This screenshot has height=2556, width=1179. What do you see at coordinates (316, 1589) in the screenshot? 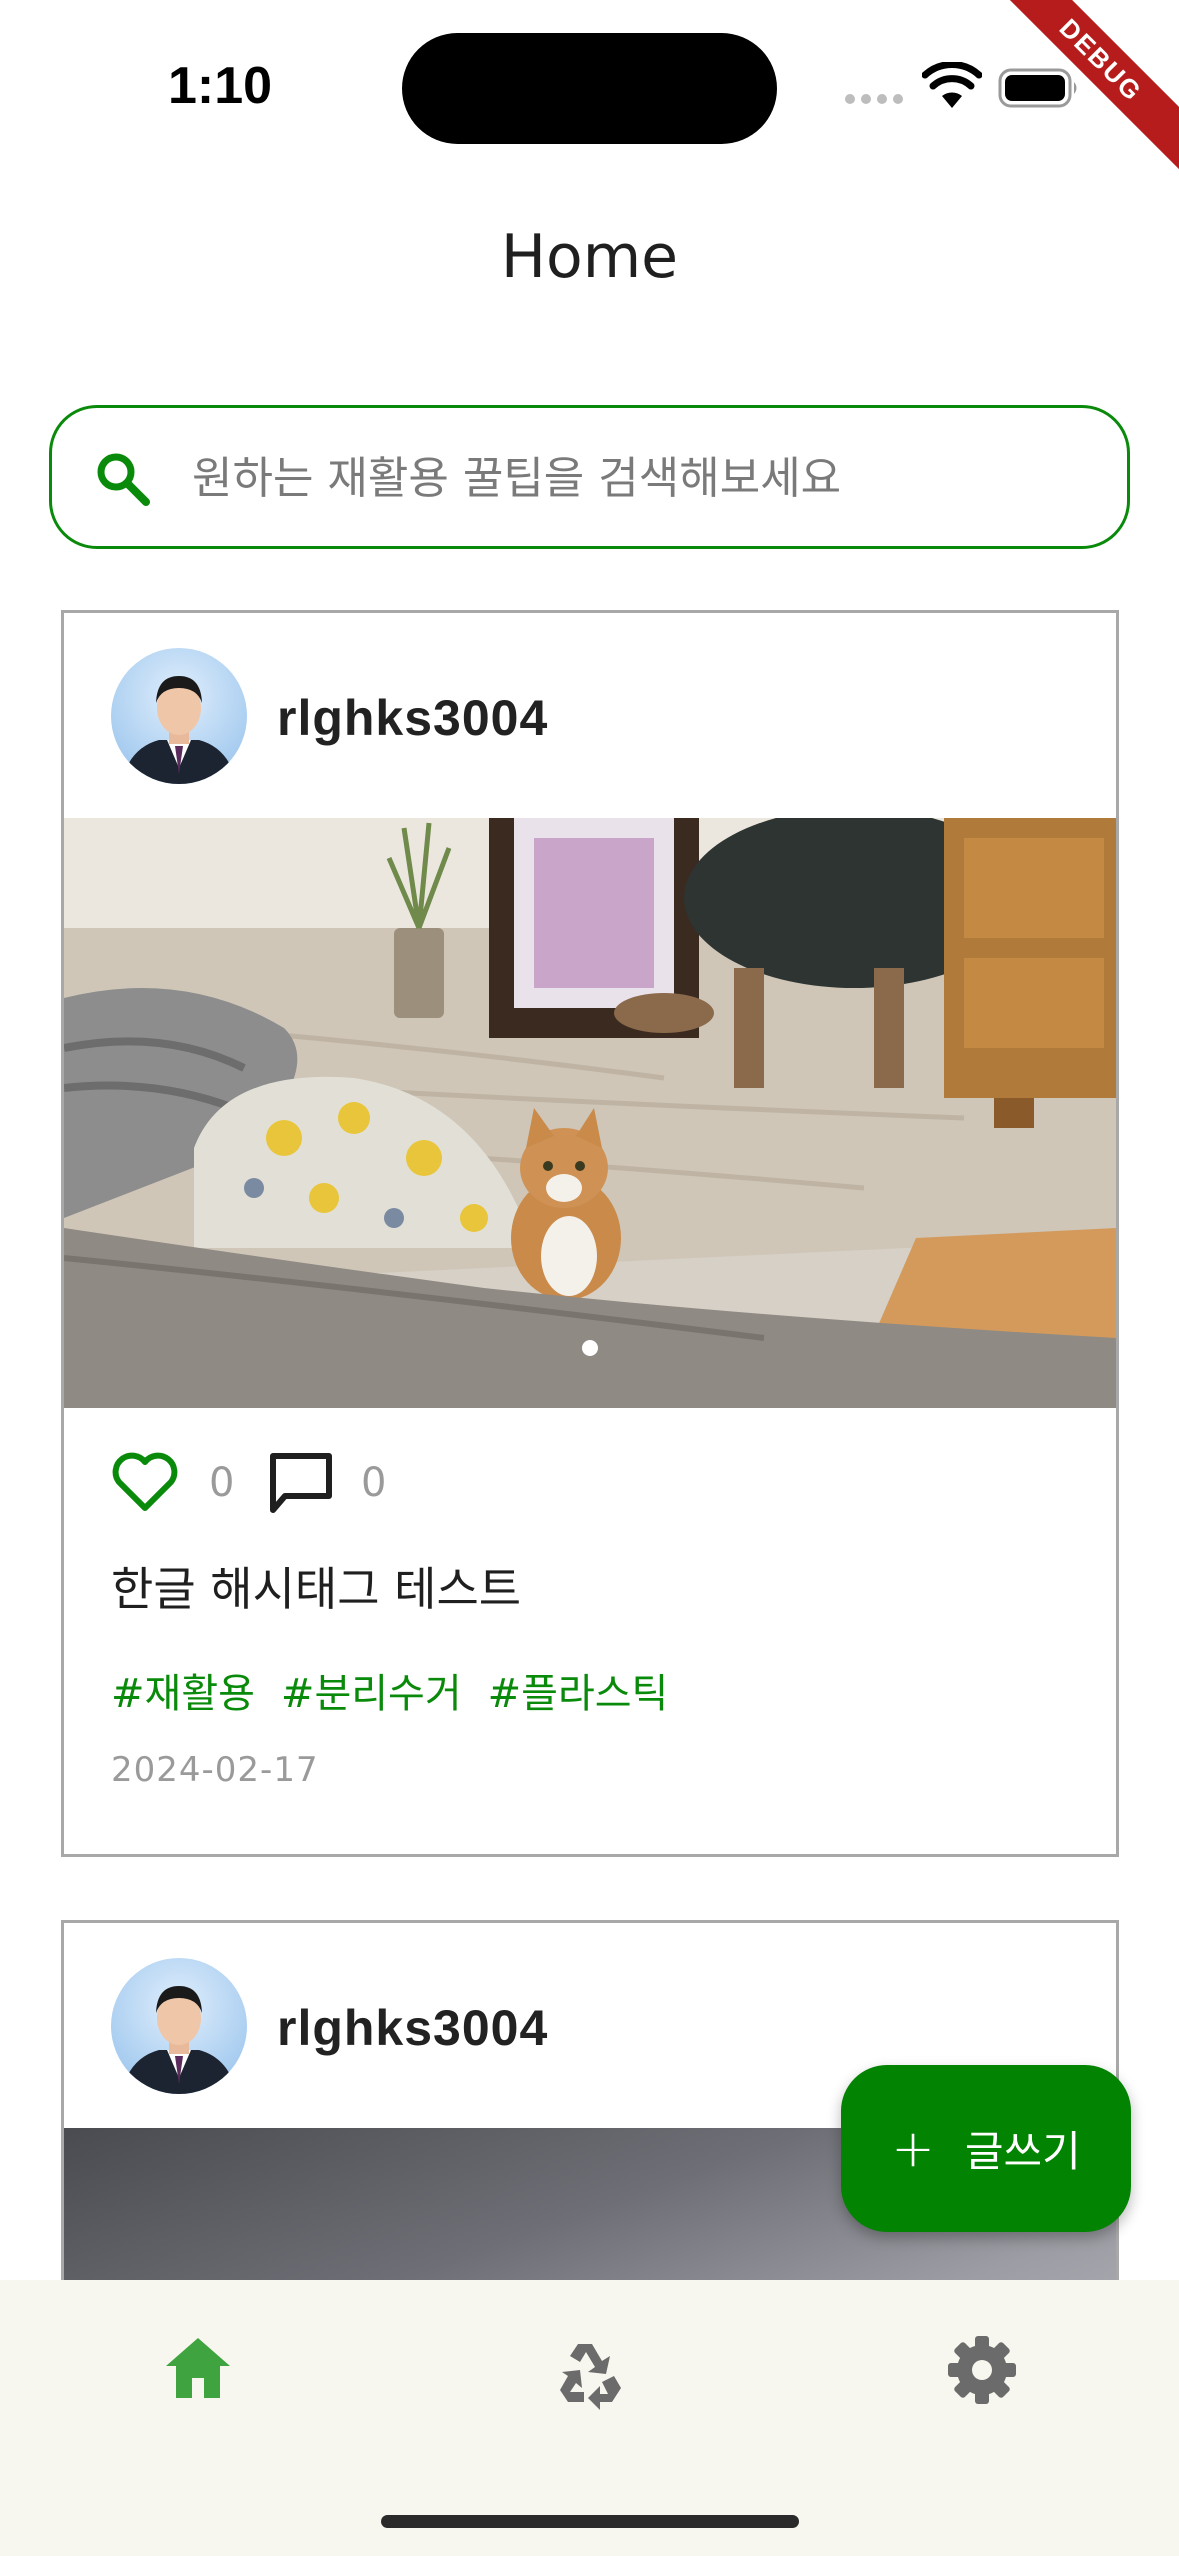
I see `post-text: 한글 해시태그 테스트` at bounding box center [316, 1589].